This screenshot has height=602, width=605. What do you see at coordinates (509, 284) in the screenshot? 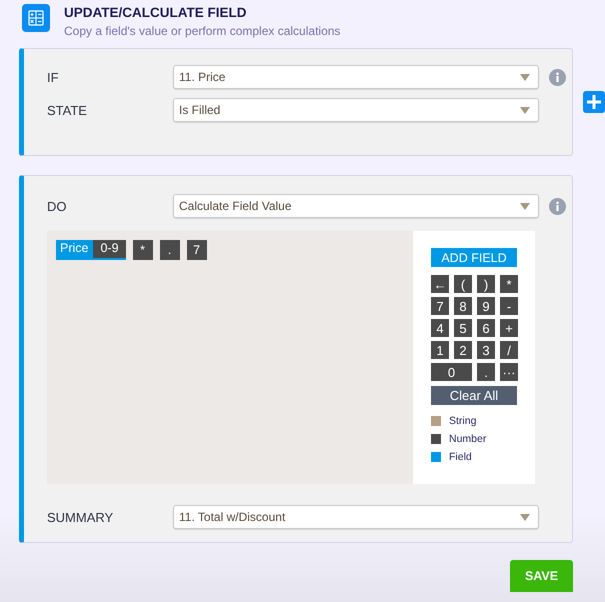
I see `key-button: *` at bounding box center [509, 284].